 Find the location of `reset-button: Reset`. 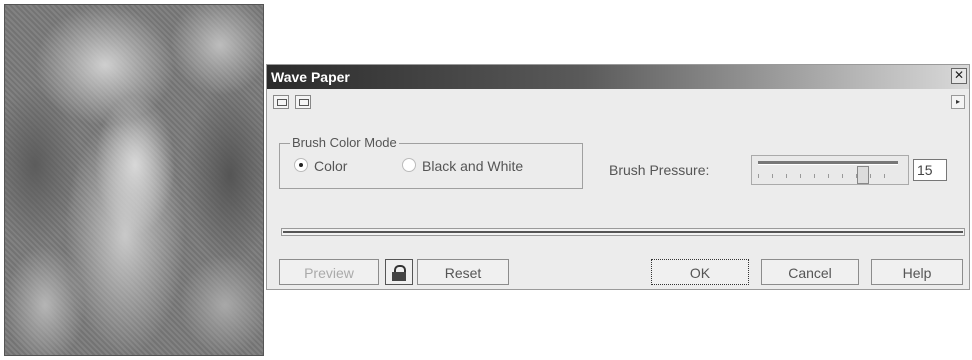

reset-button: Reset is located at coordinates (463, 272).